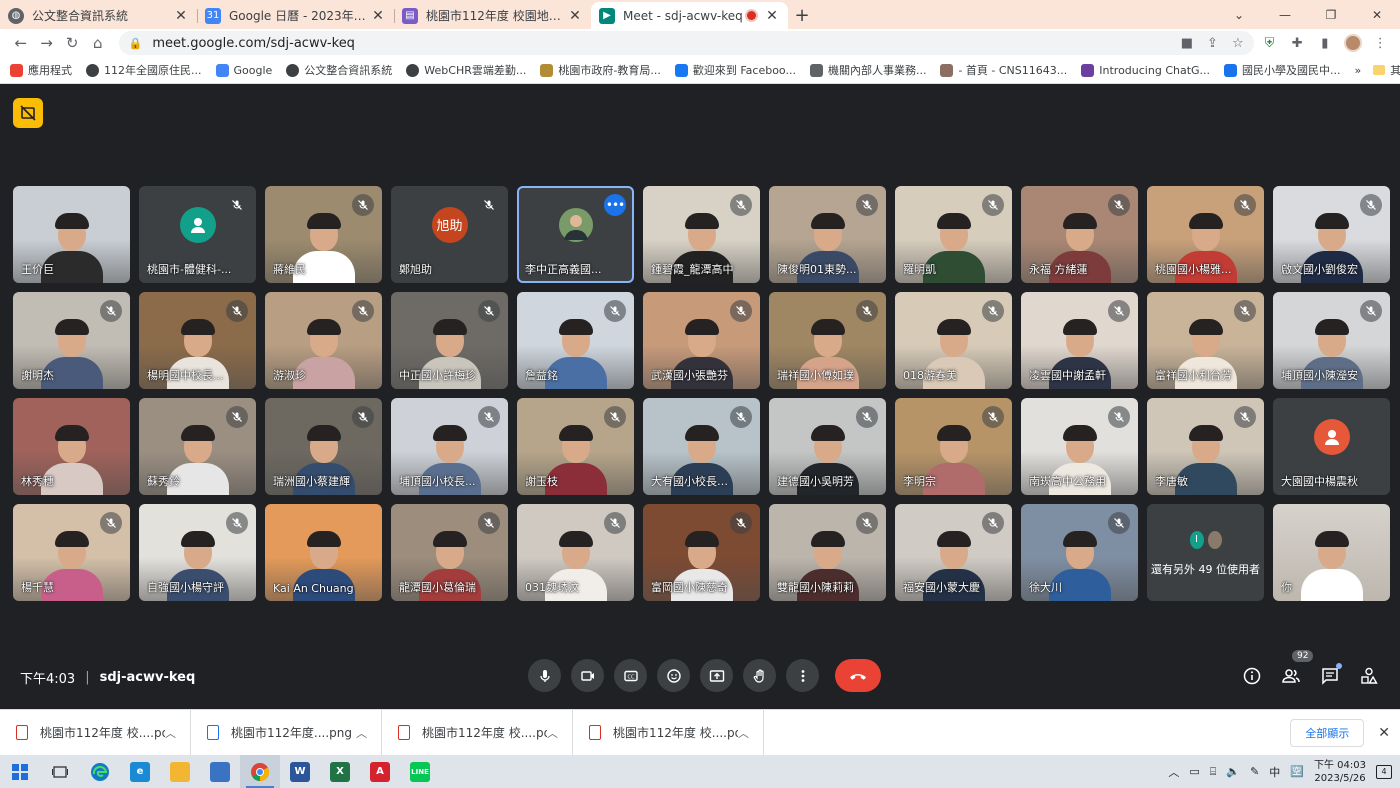 Image resolution: width=1400 pixels, height=788 pixels. What do you see at coordinates (100, 771) in the screenshot?
I see `taskbar-edge-button` at bounding box center [100, 771].